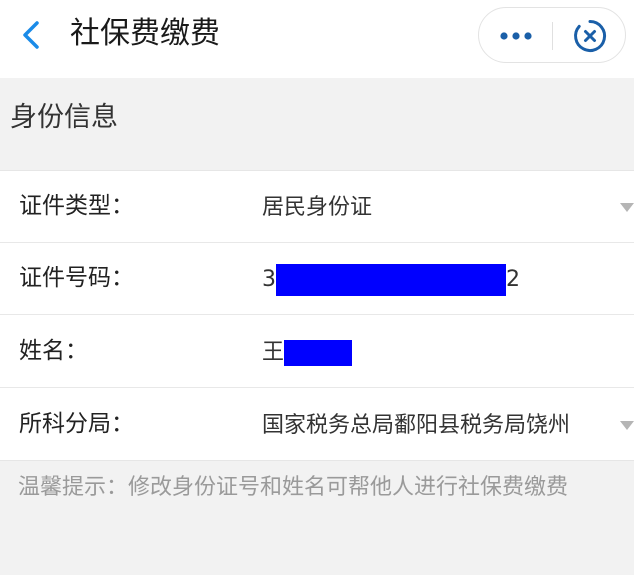  I want to click on id-number-redaction, so click(391, 280).